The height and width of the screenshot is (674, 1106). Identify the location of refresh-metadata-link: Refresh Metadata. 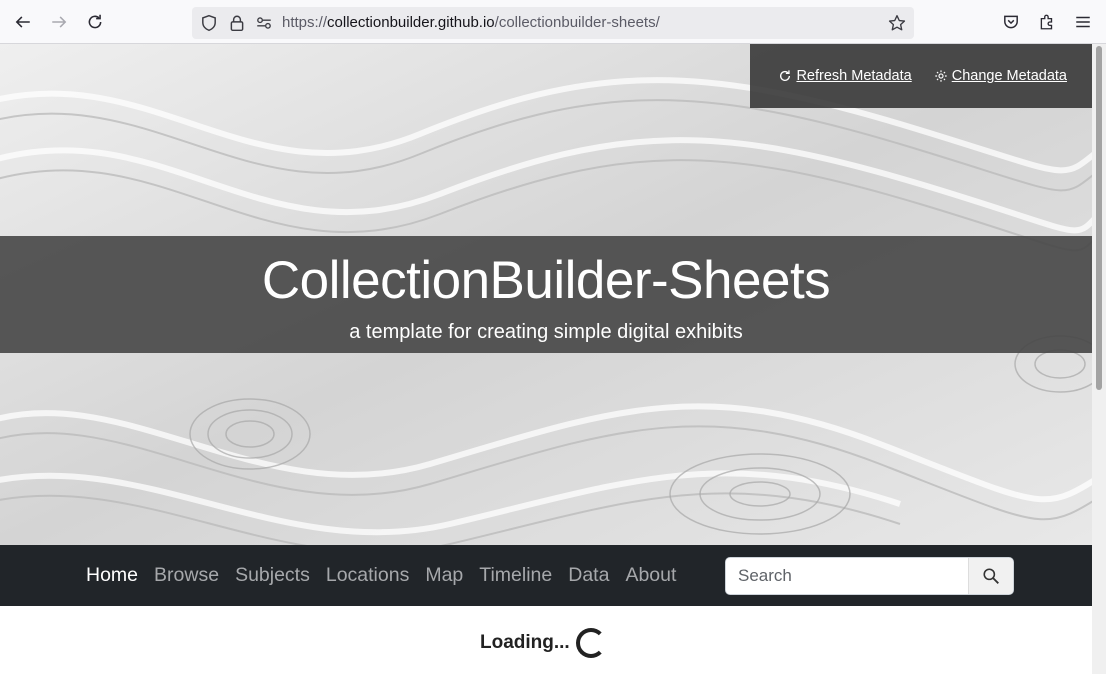
(845, 76).